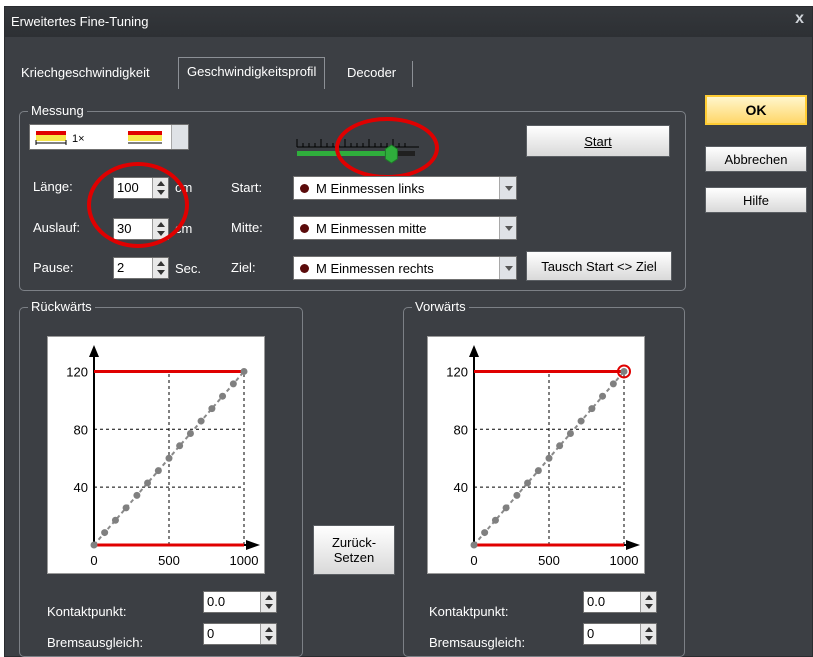  I want to click on pause-spin-arrows-icon, so click(160, 268).